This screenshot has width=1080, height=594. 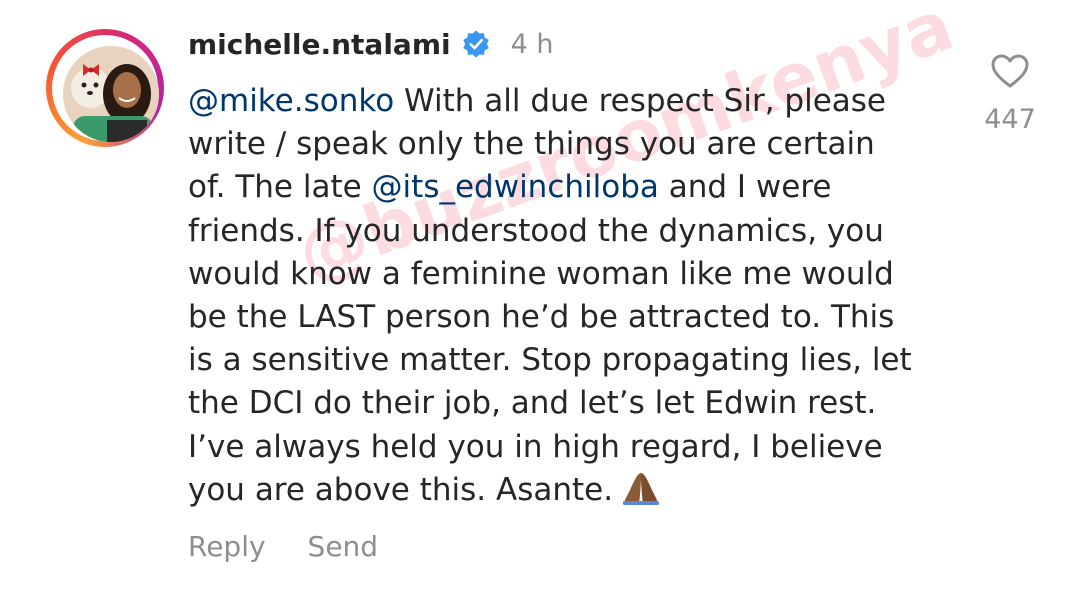 I want to click on avatar-photo, so click(x=111, y=94).